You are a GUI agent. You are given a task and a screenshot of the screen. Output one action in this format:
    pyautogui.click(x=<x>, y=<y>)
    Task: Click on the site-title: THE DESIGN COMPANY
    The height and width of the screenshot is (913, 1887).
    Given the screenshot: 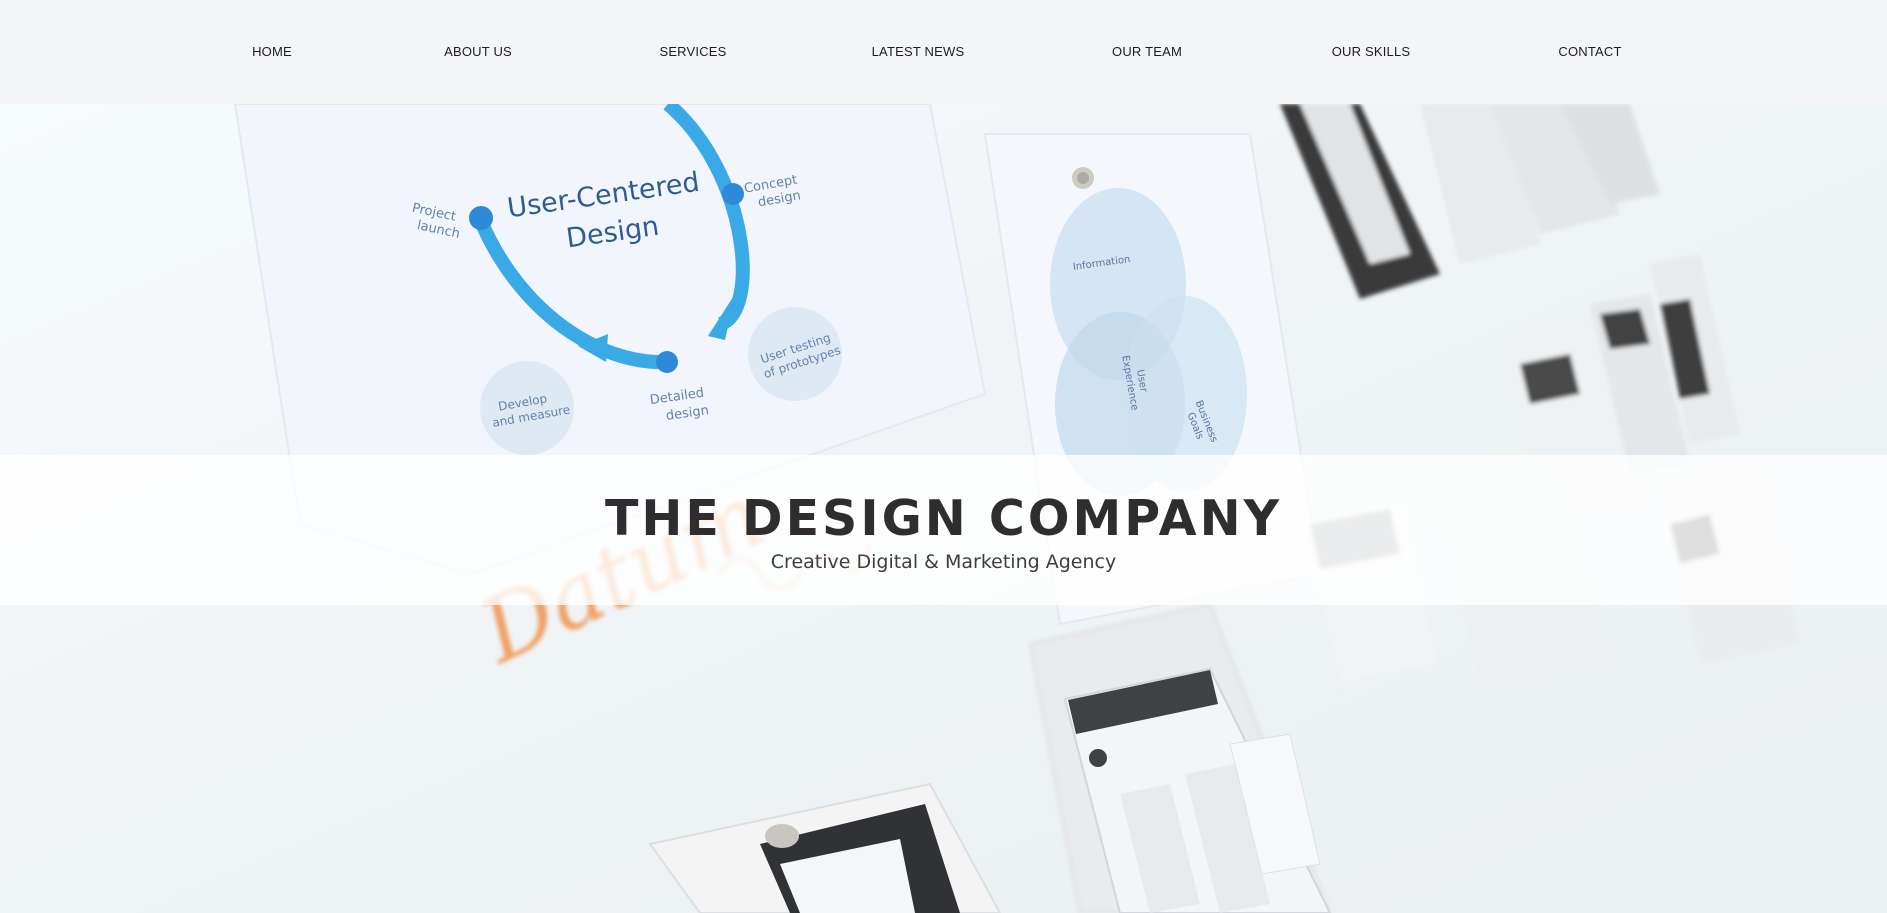 What is the action you would take?
    pyautogui.click(x=943, y=518)
    